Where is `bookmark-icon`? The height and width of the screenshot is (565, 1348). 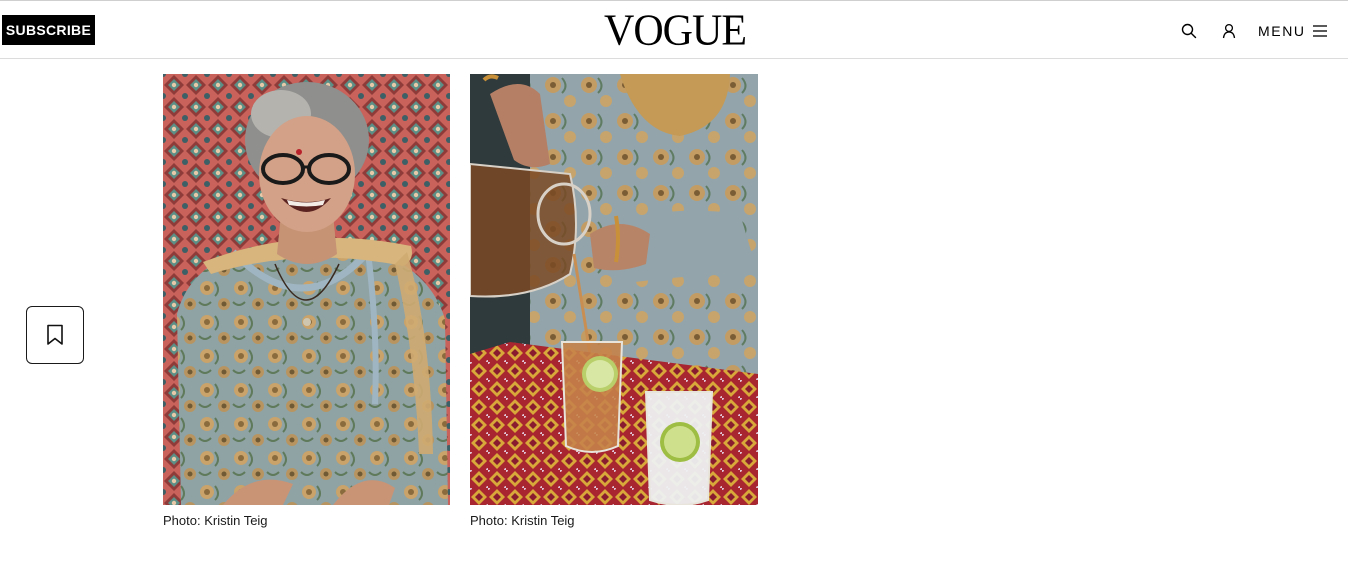 bookmark-icon is located at coordinates (55, 334).